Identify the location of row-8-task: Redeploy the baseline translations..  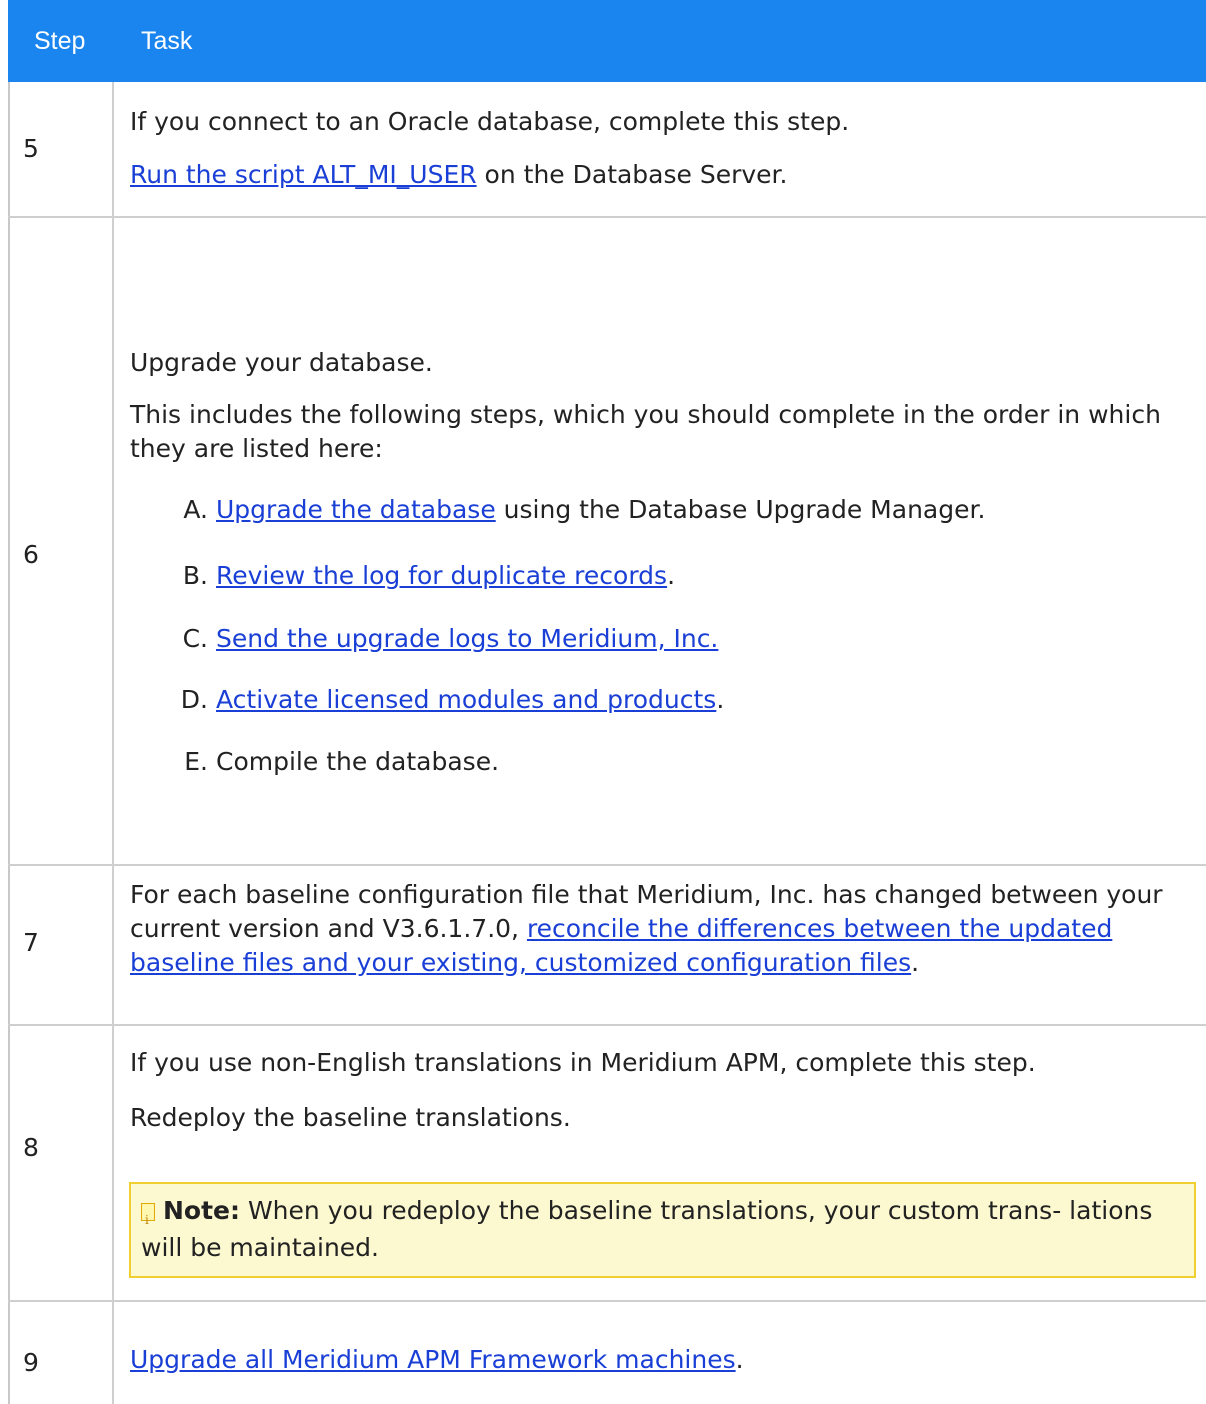
(350, 1117).